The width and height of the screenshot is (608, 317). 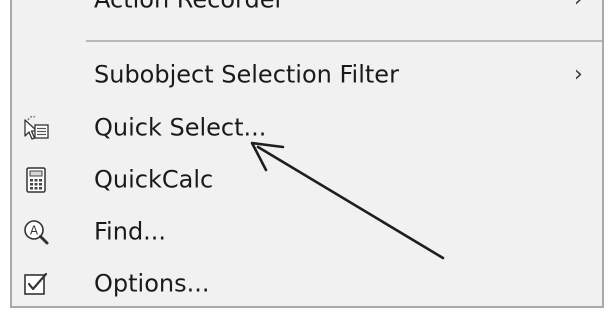 I want to click on quick-select-icon, so click(x=36, y=128).